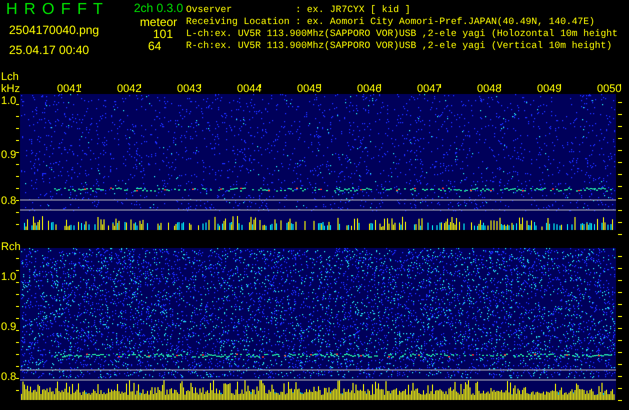 This screenshot has width=629, height=410. Describe the element at coordinates (10, 89) in the screenshot. I see `unit-label: kHz` at that location.